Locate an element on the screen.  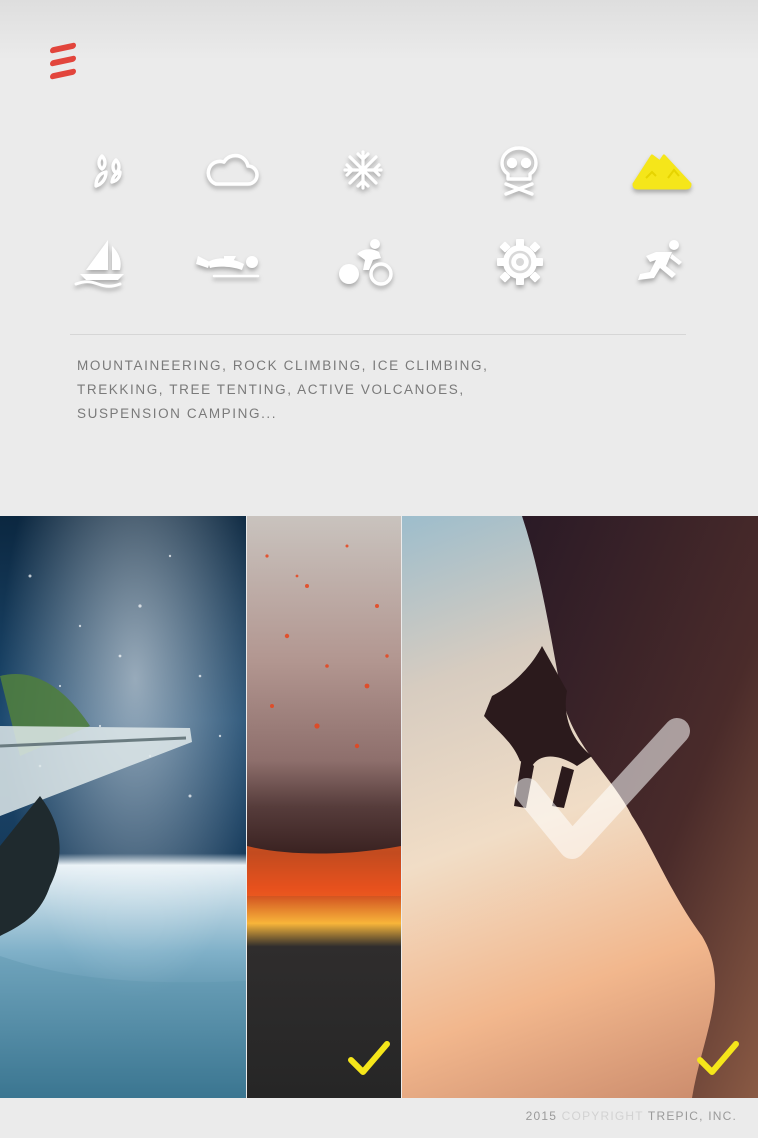
cyclist-icon is located at coordinates (366, 262).